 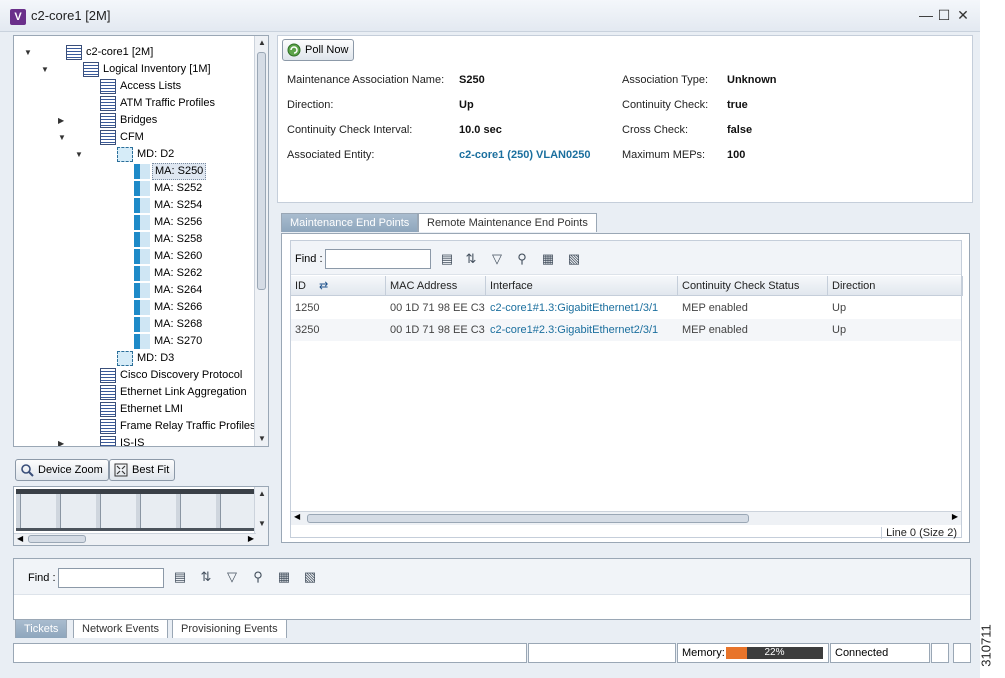 What do you see at coordinates (626, 258) in the screenshot?
I see `mep-find-toolbar: Find : ▤ ⇅ ▽ ⚲ ▦ ▧` at bounding box center [626, 258].